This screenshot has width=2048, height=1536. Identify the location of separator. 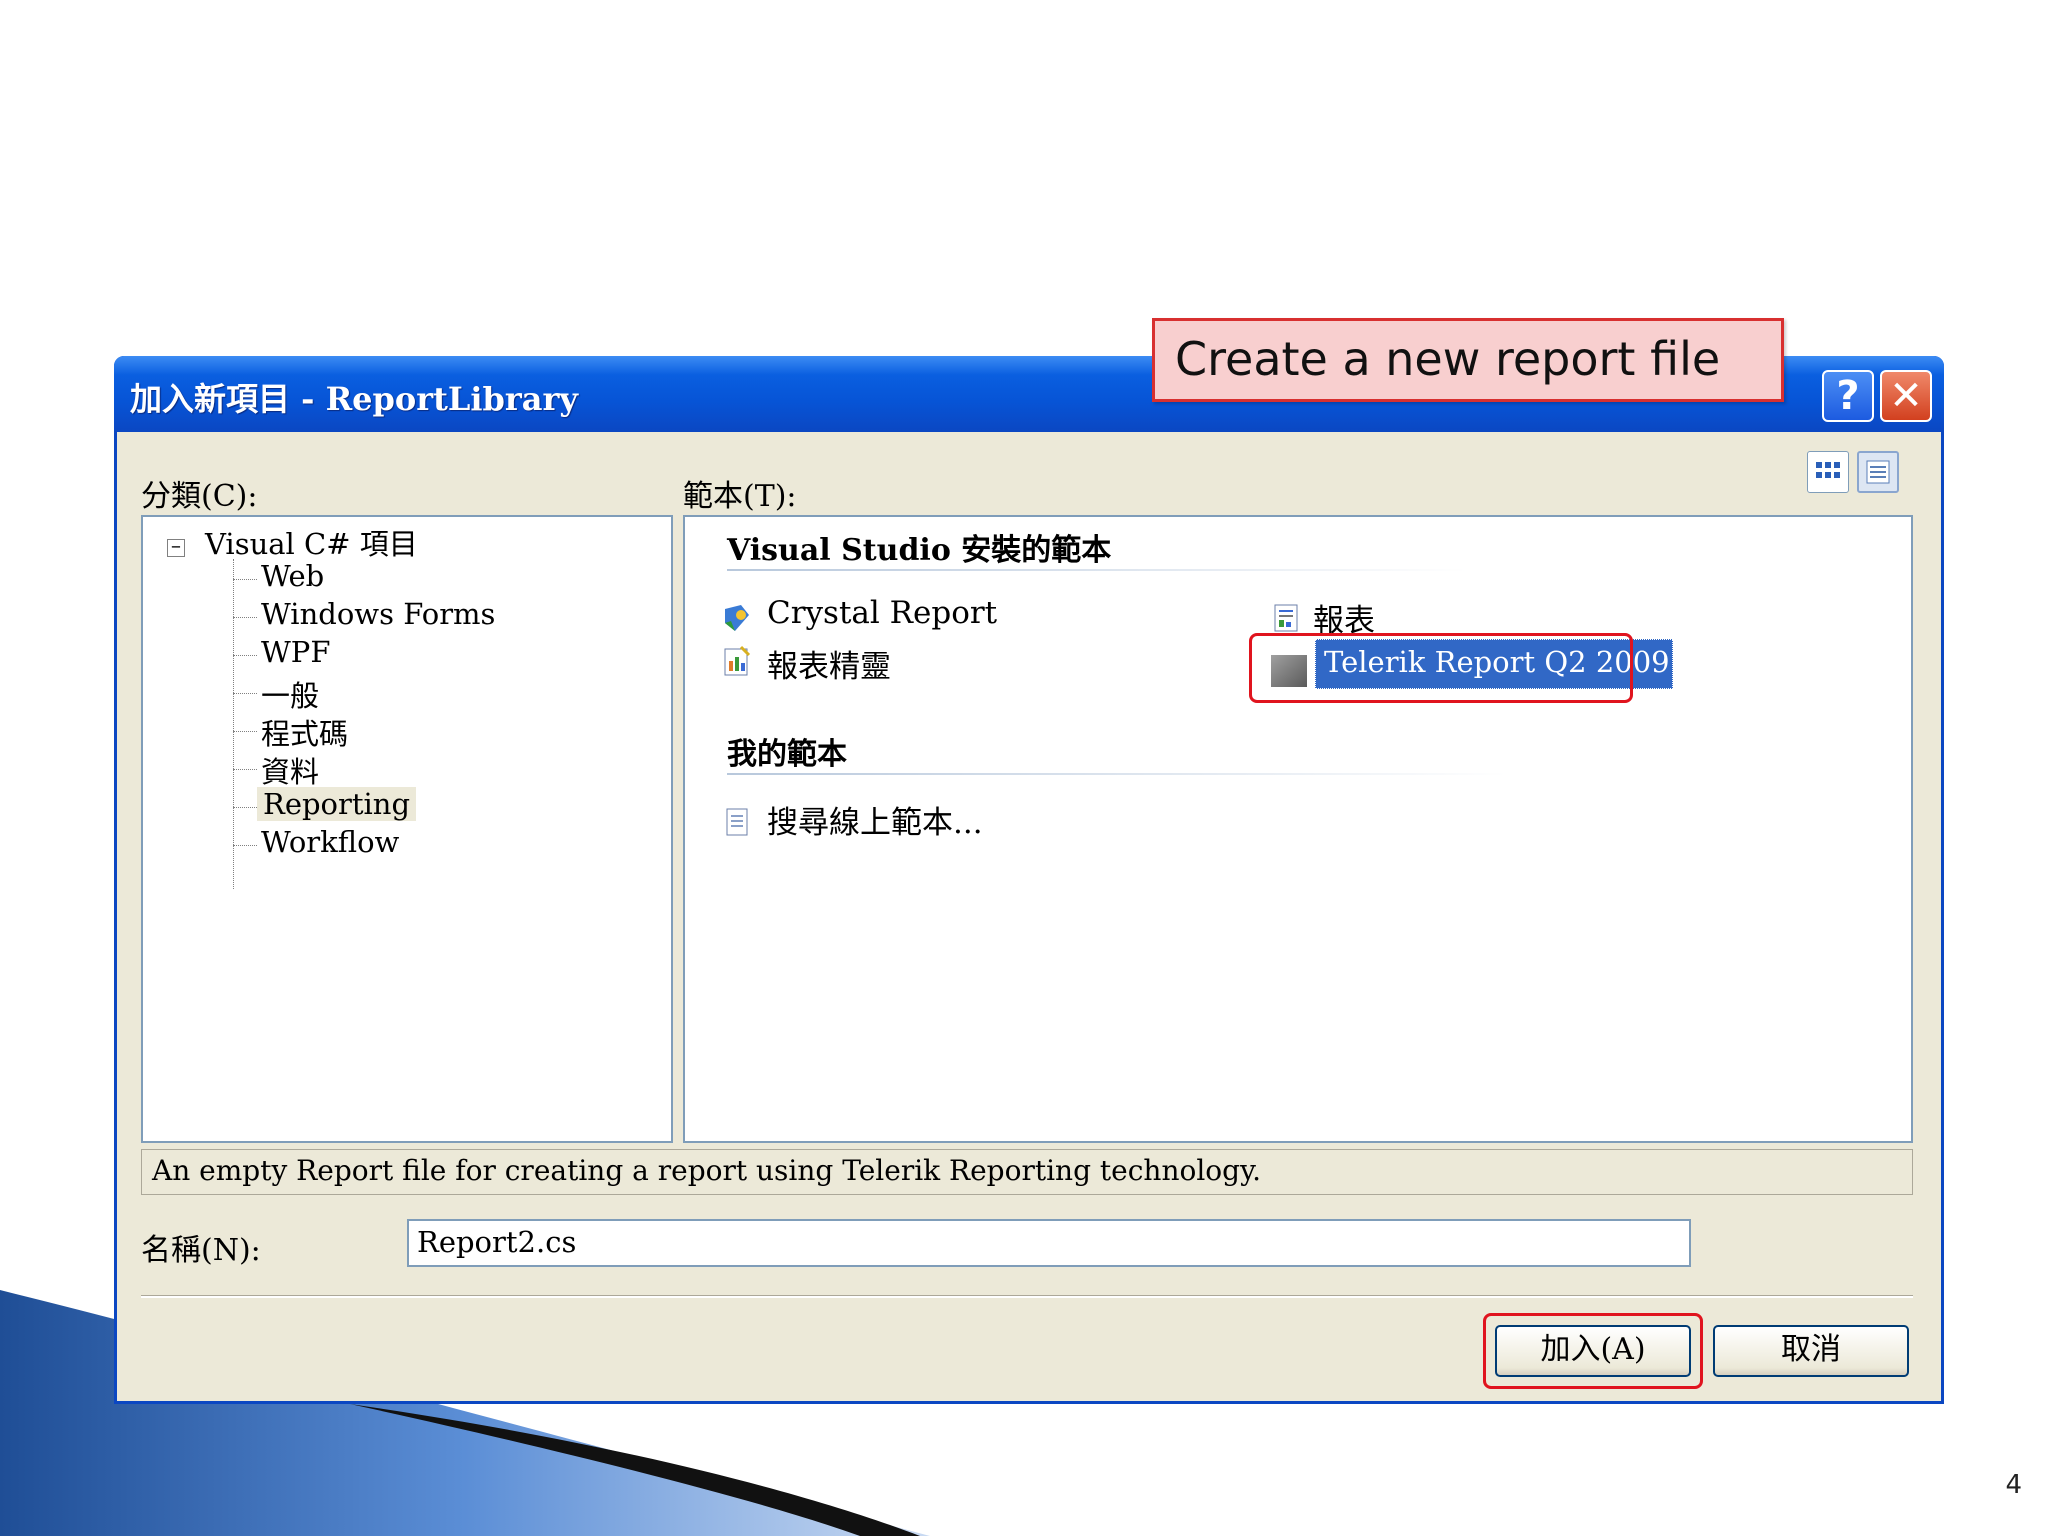
(1027, 1296).